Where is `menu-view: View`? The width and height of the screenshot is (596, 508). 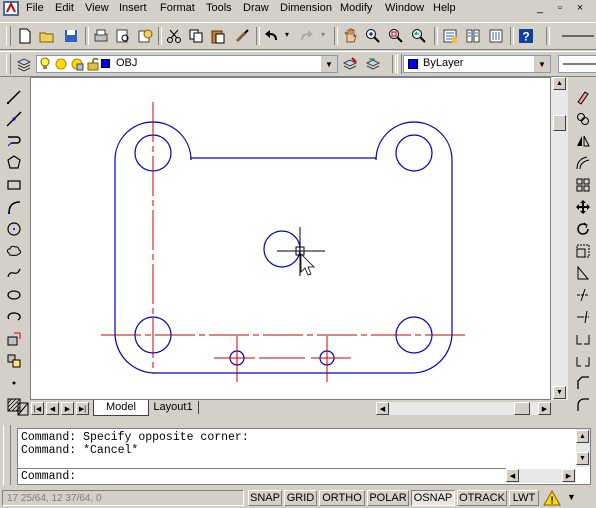 menu-view: View is located at coordinates (97, 8).